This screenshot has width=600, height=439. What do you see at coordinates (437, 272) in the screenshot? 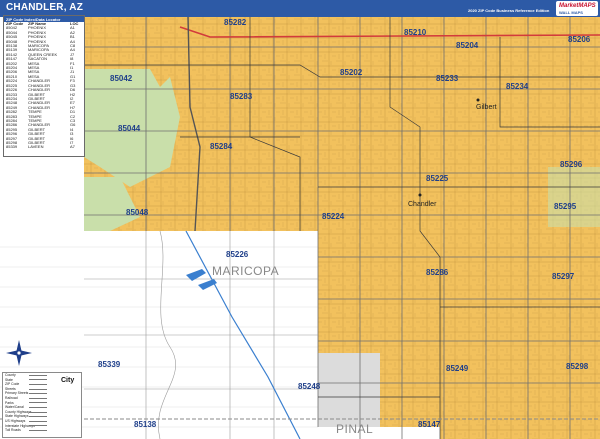
I see `zip-label: 85286` at bounding box center [437, 272].